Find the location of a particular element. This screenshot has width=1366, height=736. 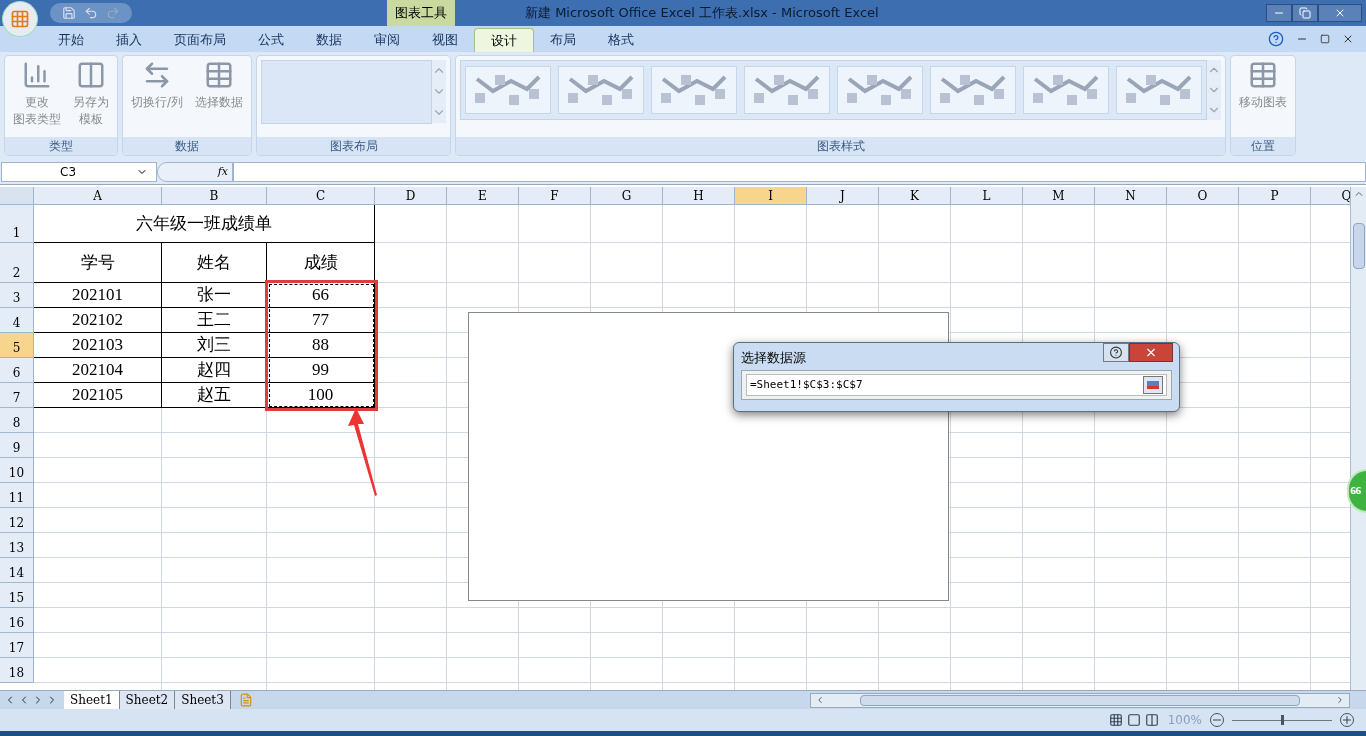

sheet-tab: Sheet2 is located at coordinates (147, 700).